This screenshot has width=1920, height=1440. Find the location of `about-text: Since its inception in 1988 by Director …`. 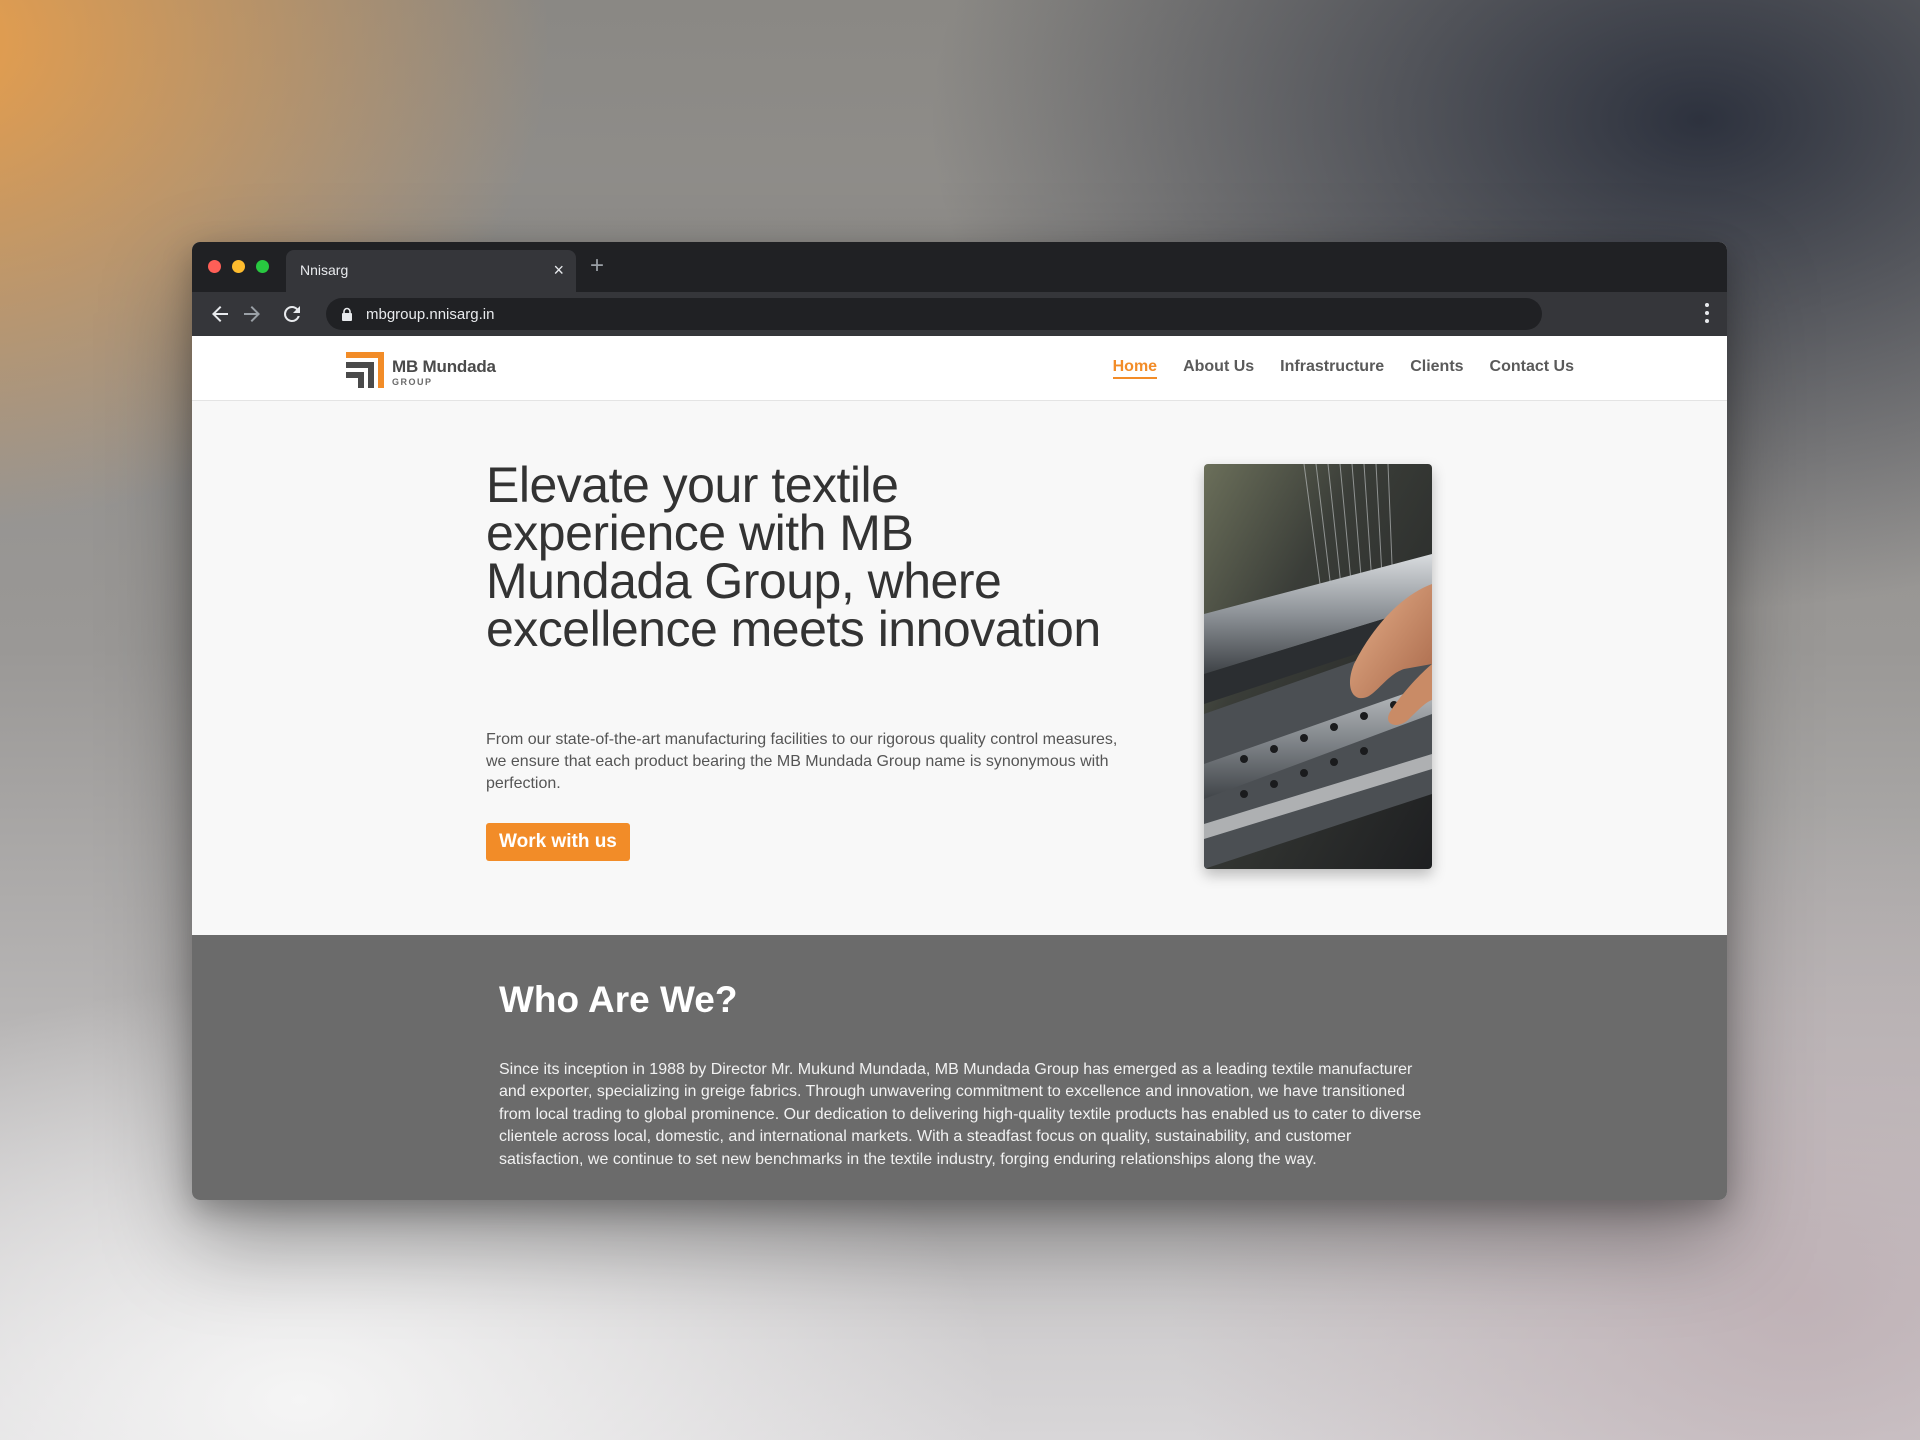

about-text: Since its inception in 1988 by Director … is located at coordinates (960, 1114).